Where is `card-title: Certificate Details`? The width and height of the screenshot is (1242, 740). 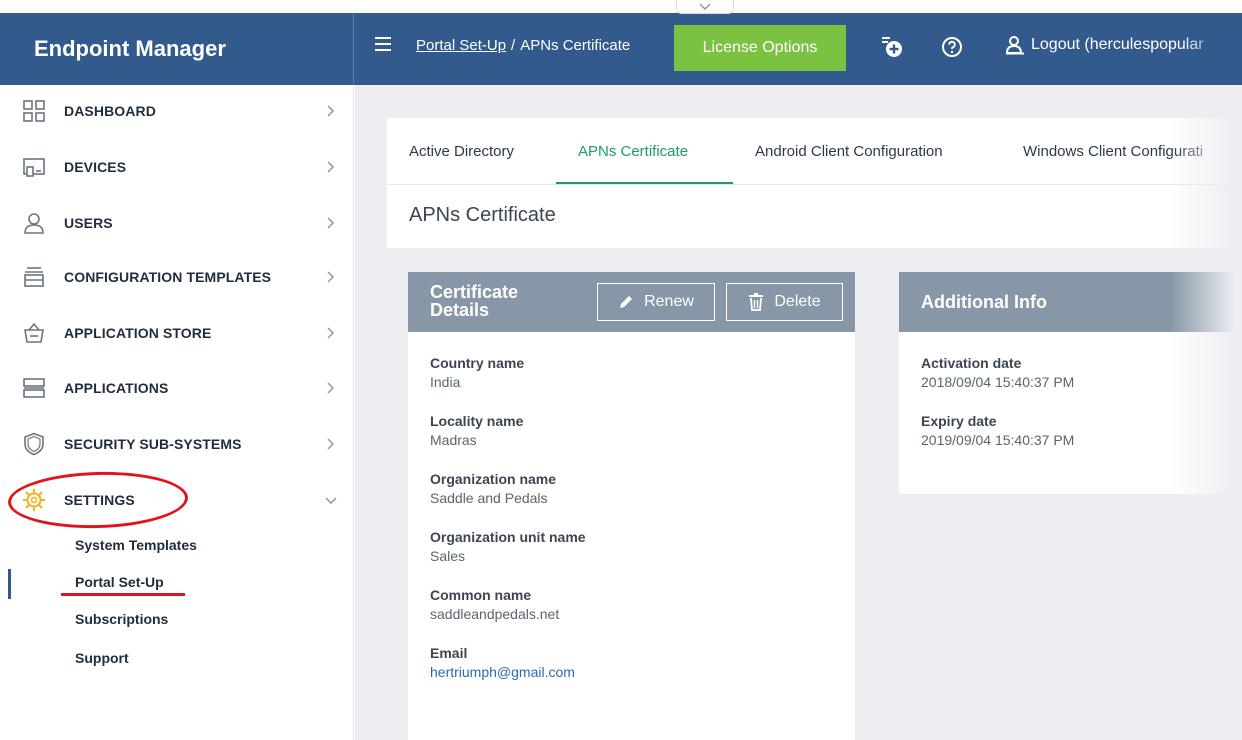
card-title: Certificate Details is located at coordinates (474, 301).